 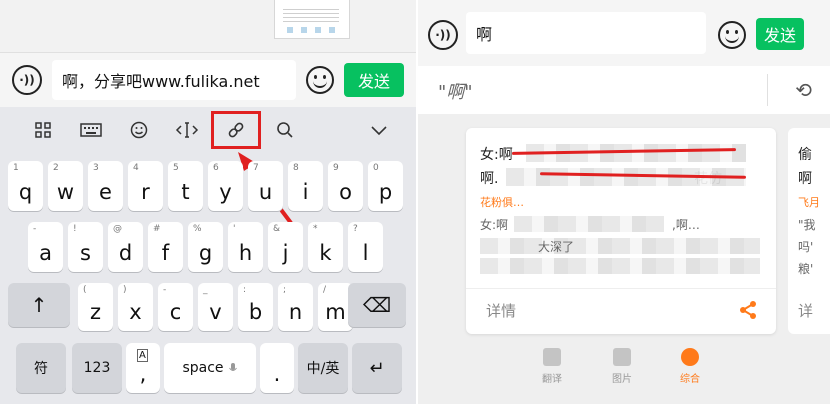 I want to click on key-k: * k, so click(x=325, y=247).